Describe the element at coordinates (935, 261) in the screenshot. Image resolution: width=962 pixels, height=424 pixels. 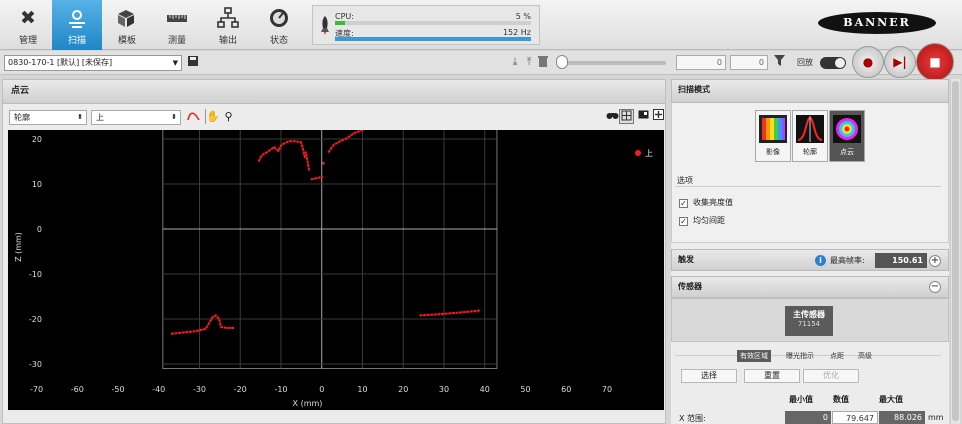
I see `expand-plus-icon: +` at that location.